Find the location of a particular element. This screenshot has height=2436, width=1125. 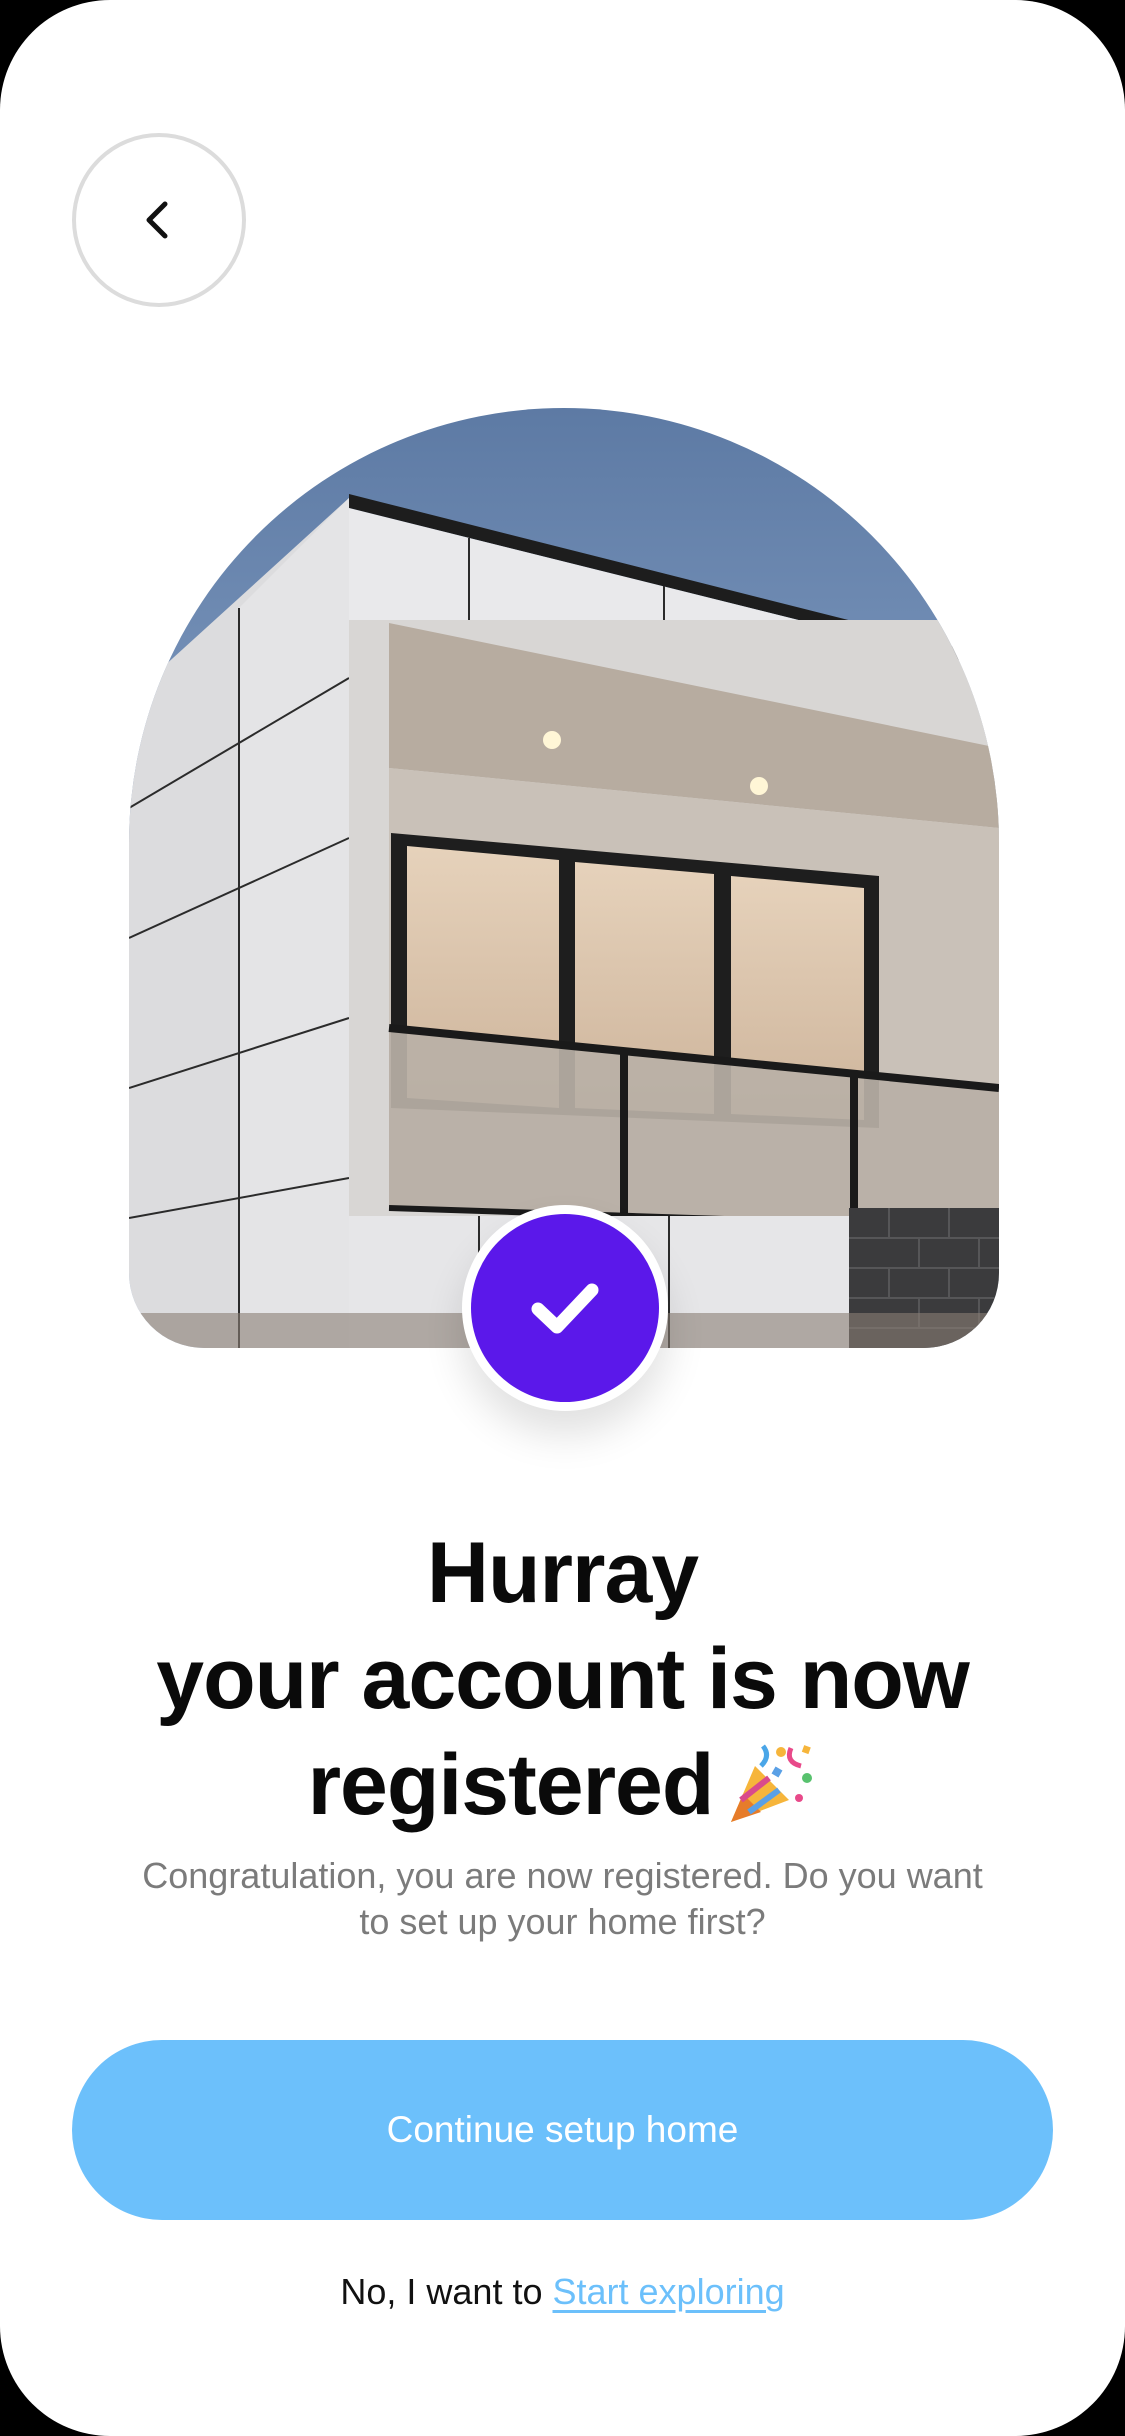

title-line-2: your account is now is located at coordinates (562, 1679).